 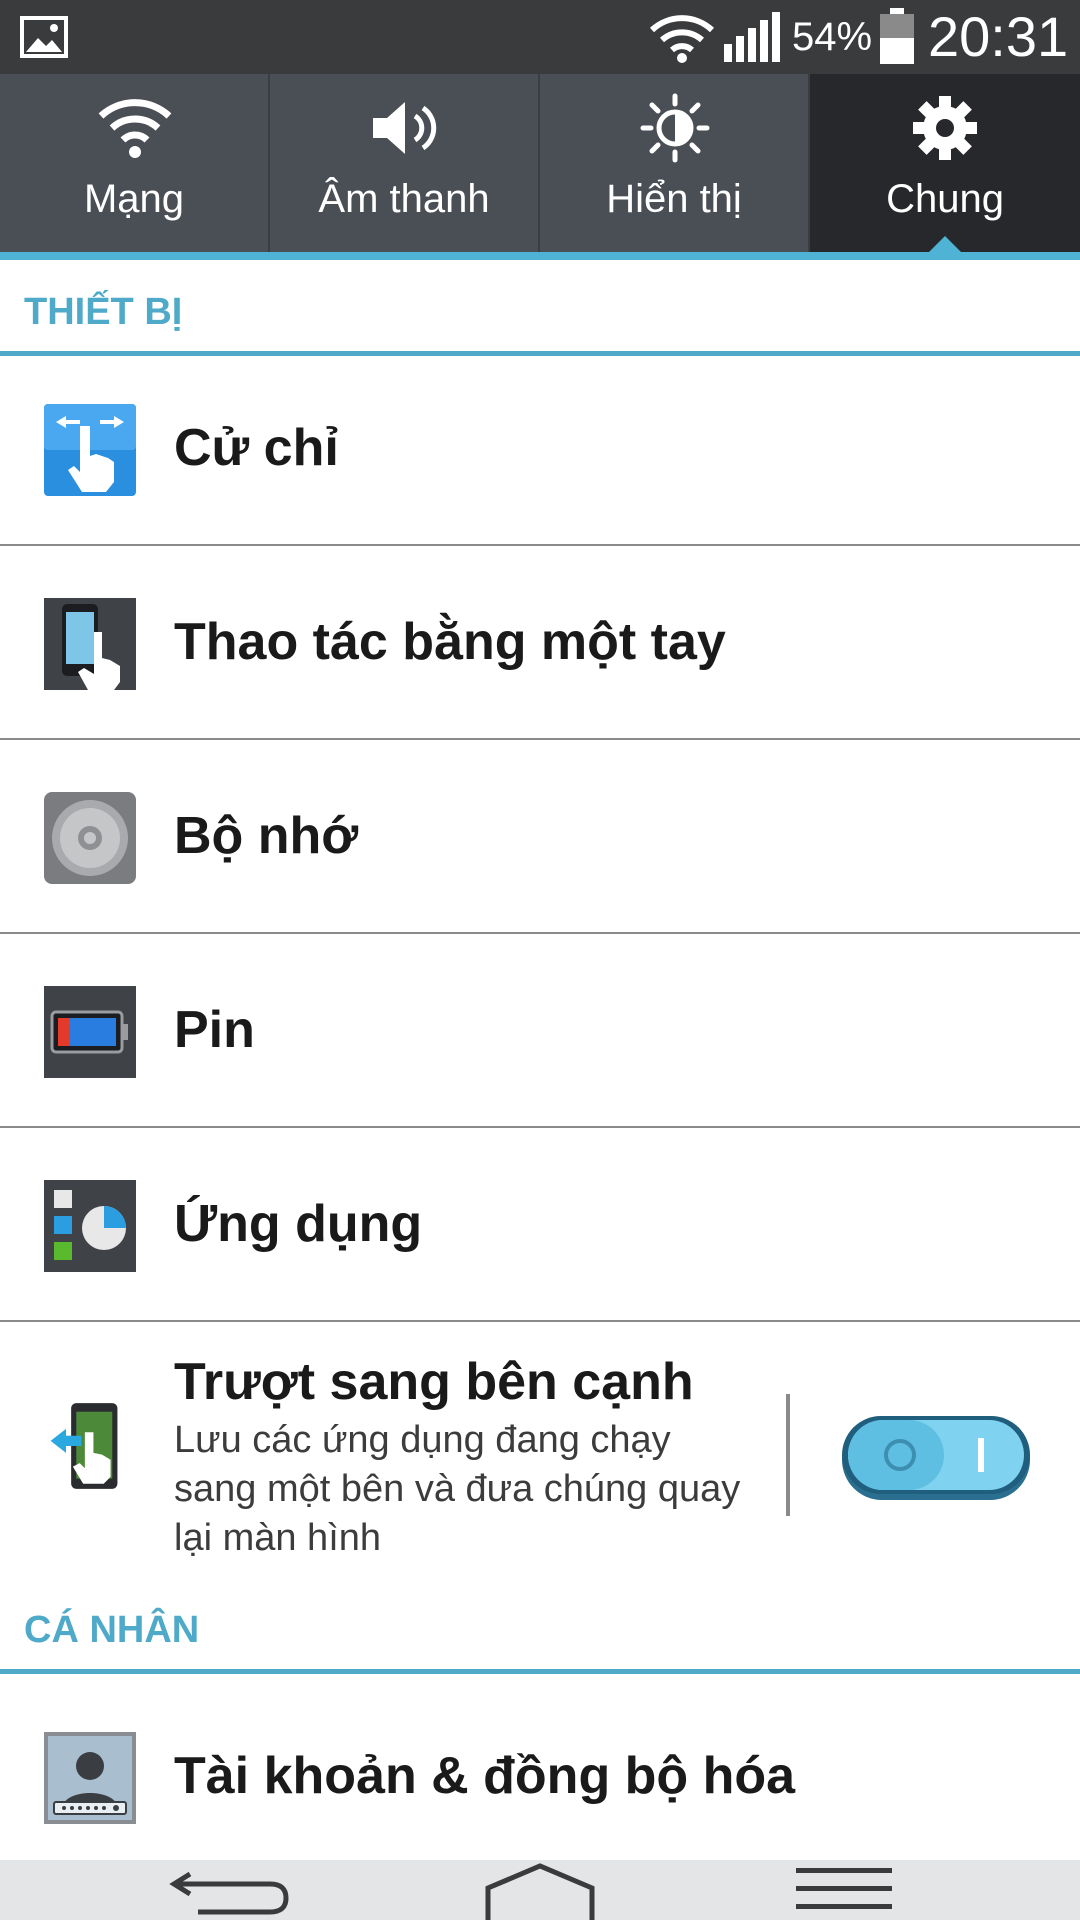 What do you see at coordinates (945, 163) in the screenshot?
I see `tab-general: Chung` at bounding box center [945, 163].